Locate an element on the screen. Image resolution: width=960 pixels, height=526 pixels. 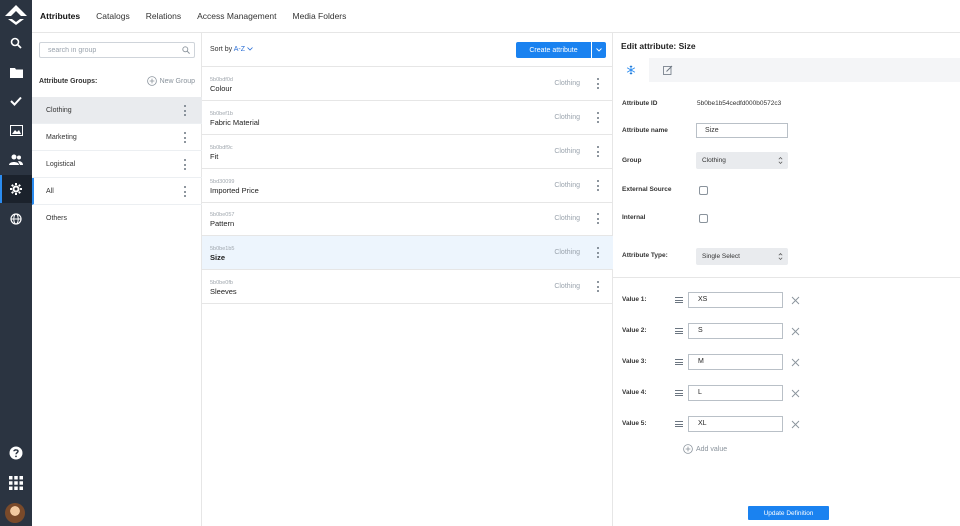
value-input: XS is located at coordinates (735, 300).